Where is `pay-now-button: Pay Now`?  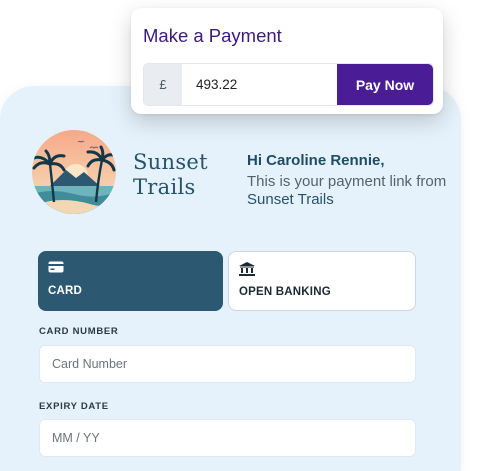
pay-now-button: Pay Now is located at coordinates (385, 84).